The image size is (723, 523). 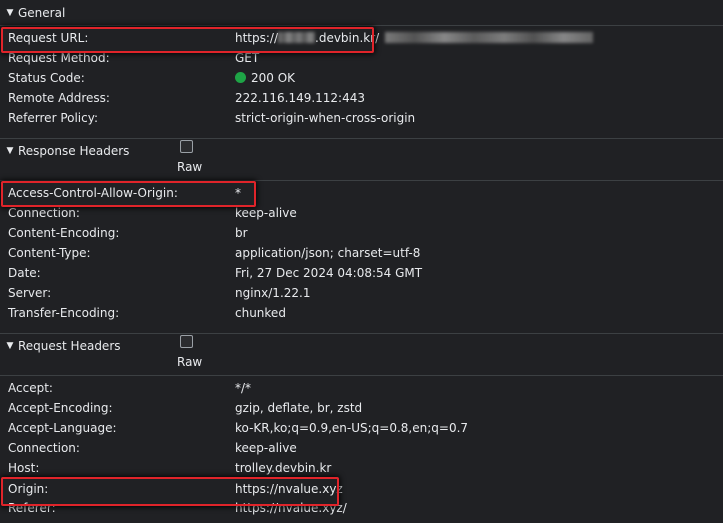 What do you see at coordinates (241, 233) in the screenshot?
I see `response-header-value: br` at bounding box center [241, 233].